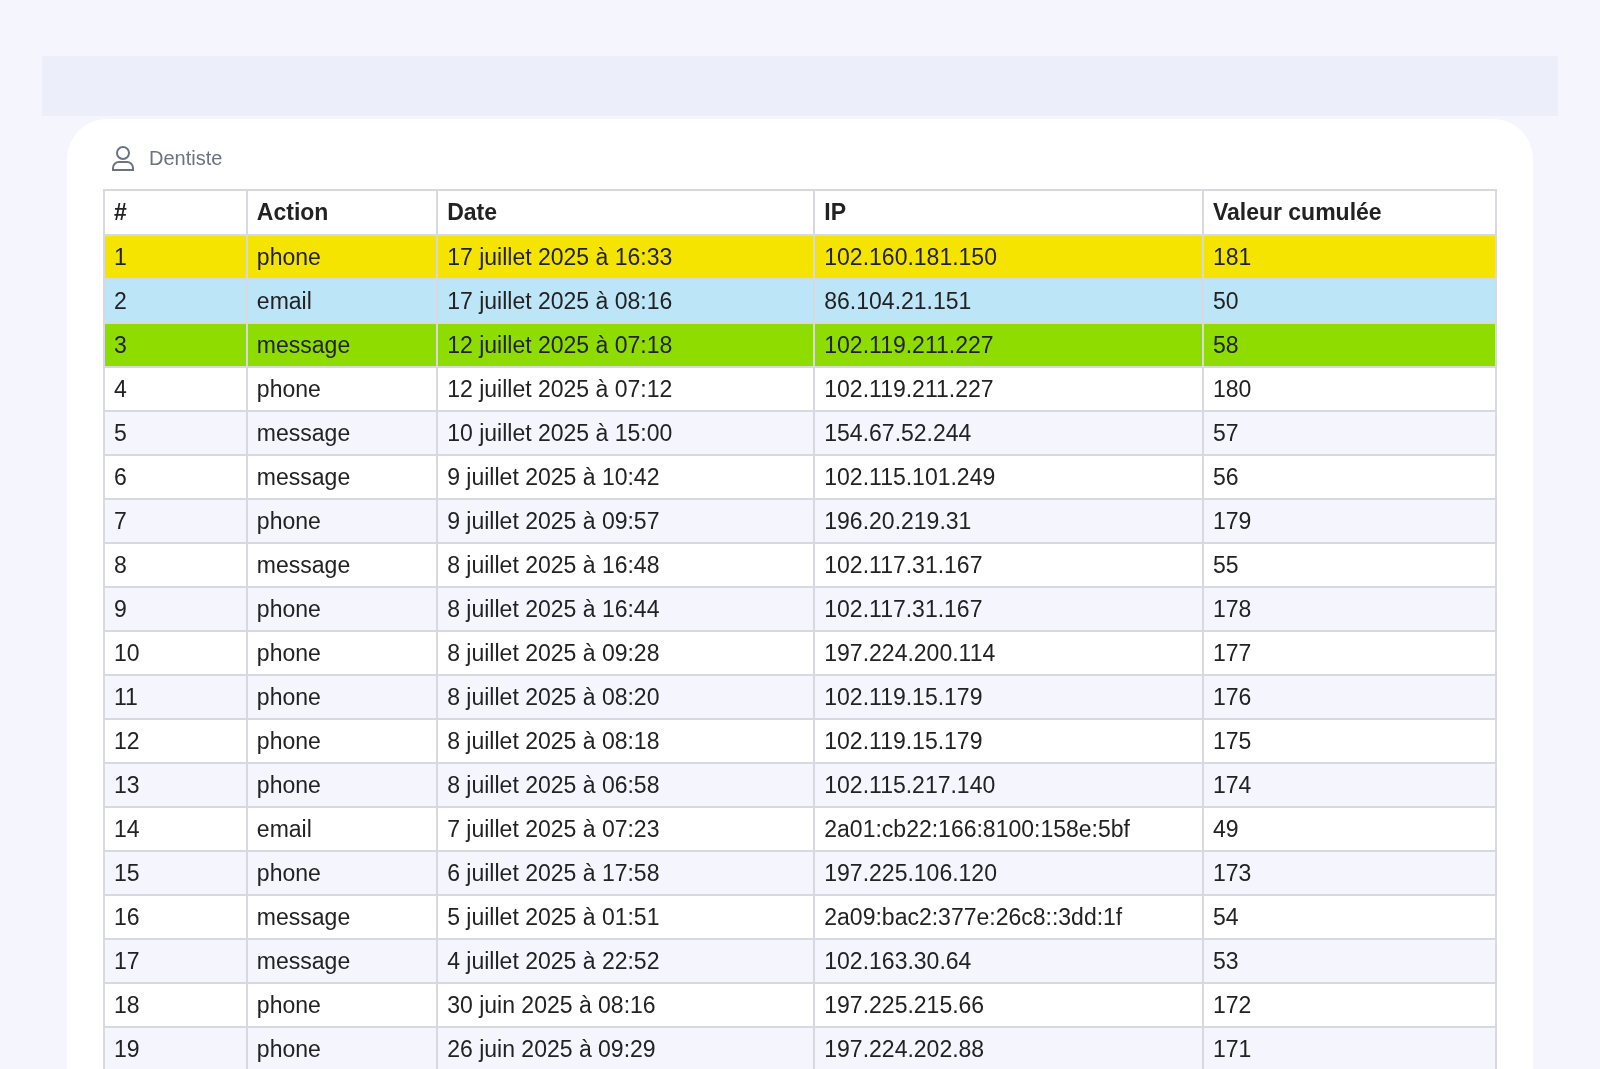 Image resolution: width=1600 pixels, height=1069 pixels. Describe the element at coordinates (175, 1048) in the screenshot. I see `table-cell: 19` at that location.